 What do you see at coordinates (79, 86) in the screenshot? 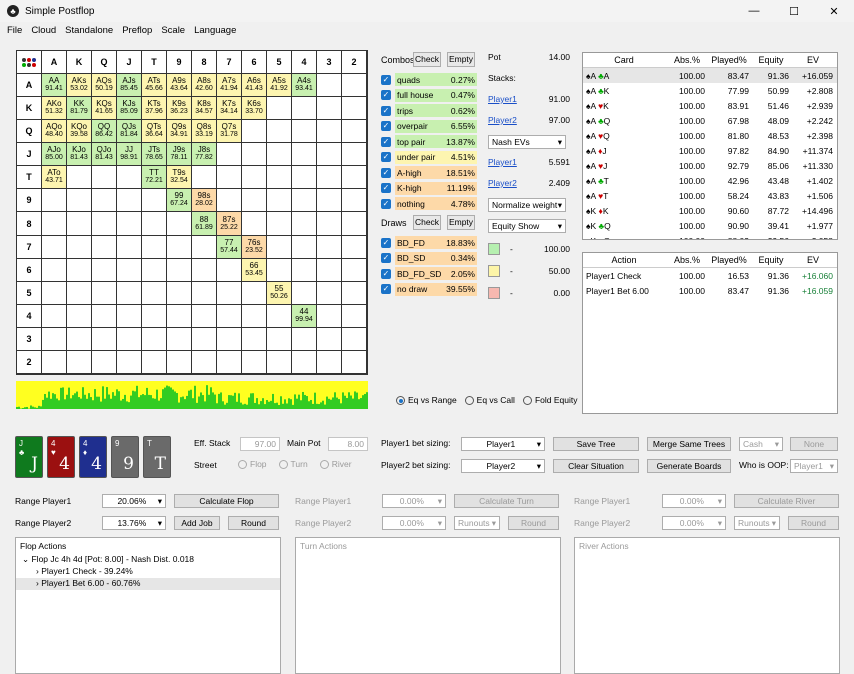
I see `grid-cell: AKs 53.02` at bounding box center [79, 86].